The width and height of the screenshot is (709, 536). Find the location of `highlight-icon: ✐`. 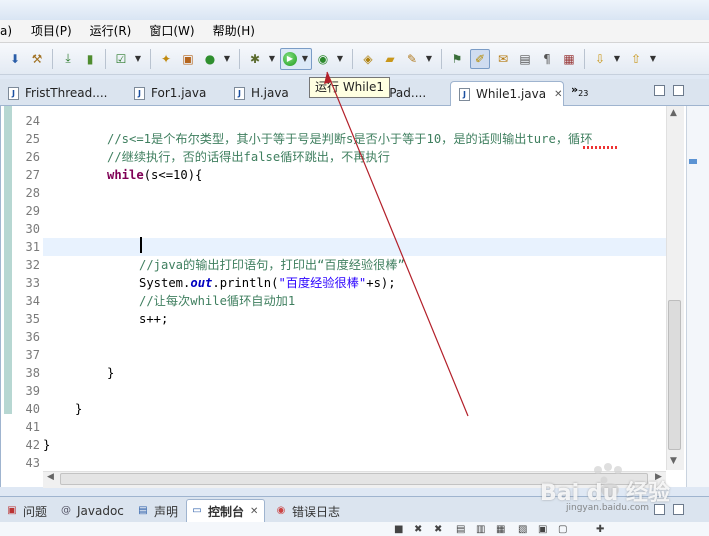

highlight-icon: ✐ is located at coordinates (480, 58).